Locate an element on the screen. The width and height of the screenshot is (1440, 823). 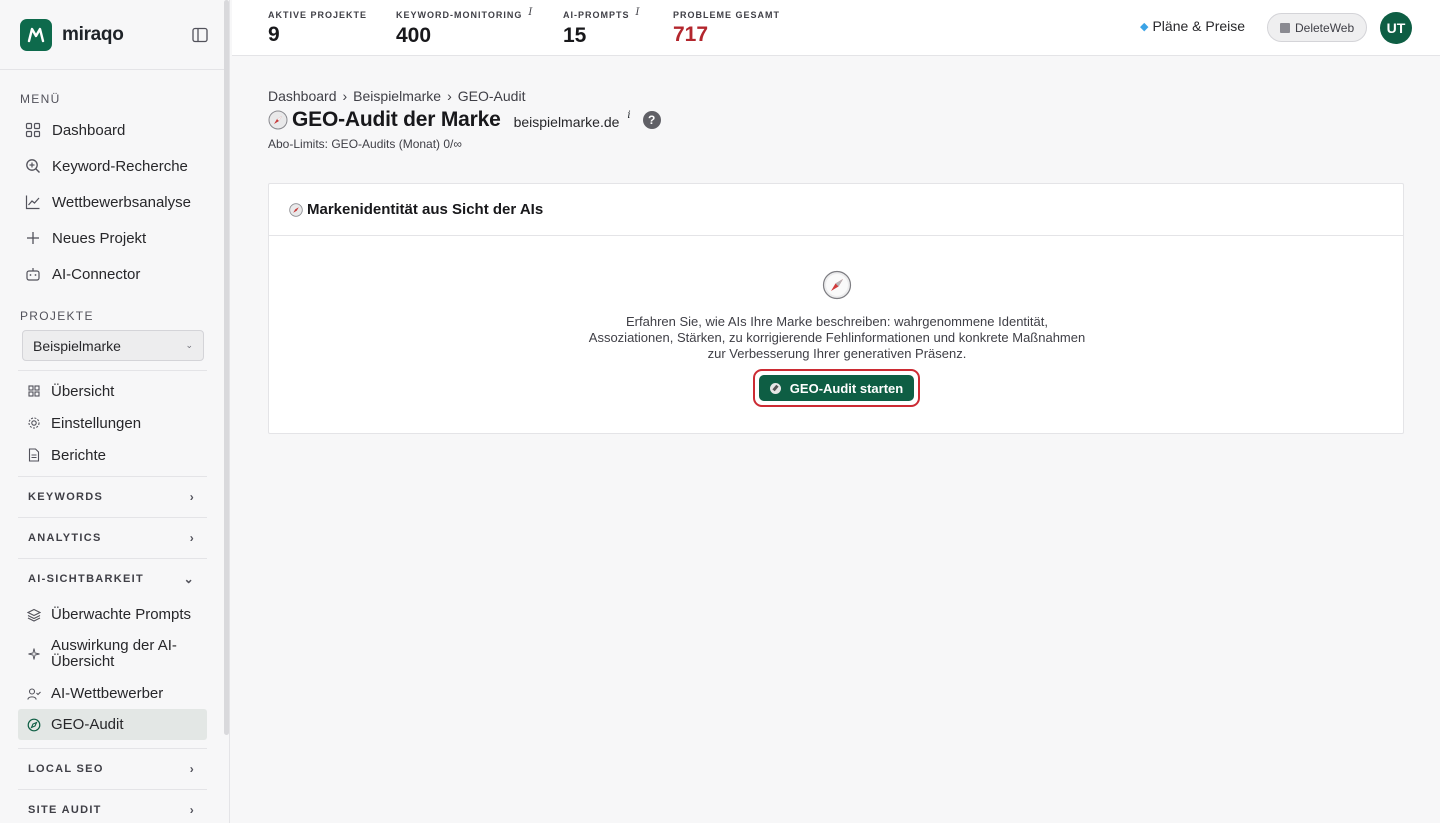
nav-overview: Übersicht is located at coordinates (114, 391).